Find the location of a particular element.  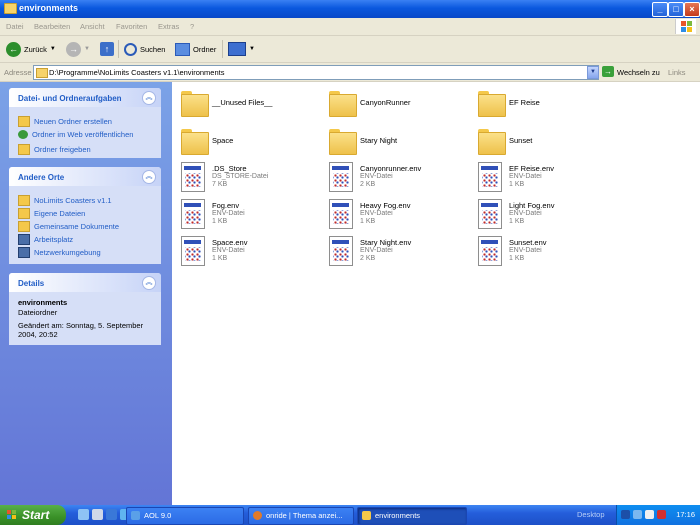

item-type: ENV-Datei is located at coordinates (376, 176).